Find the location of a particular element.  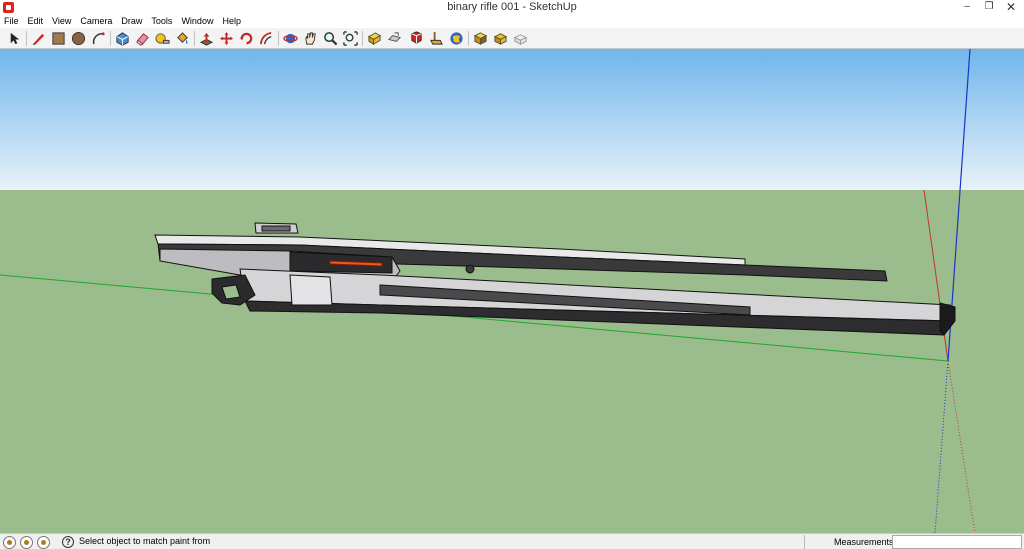

geolocation-icon is located at coordinates (9, 542).